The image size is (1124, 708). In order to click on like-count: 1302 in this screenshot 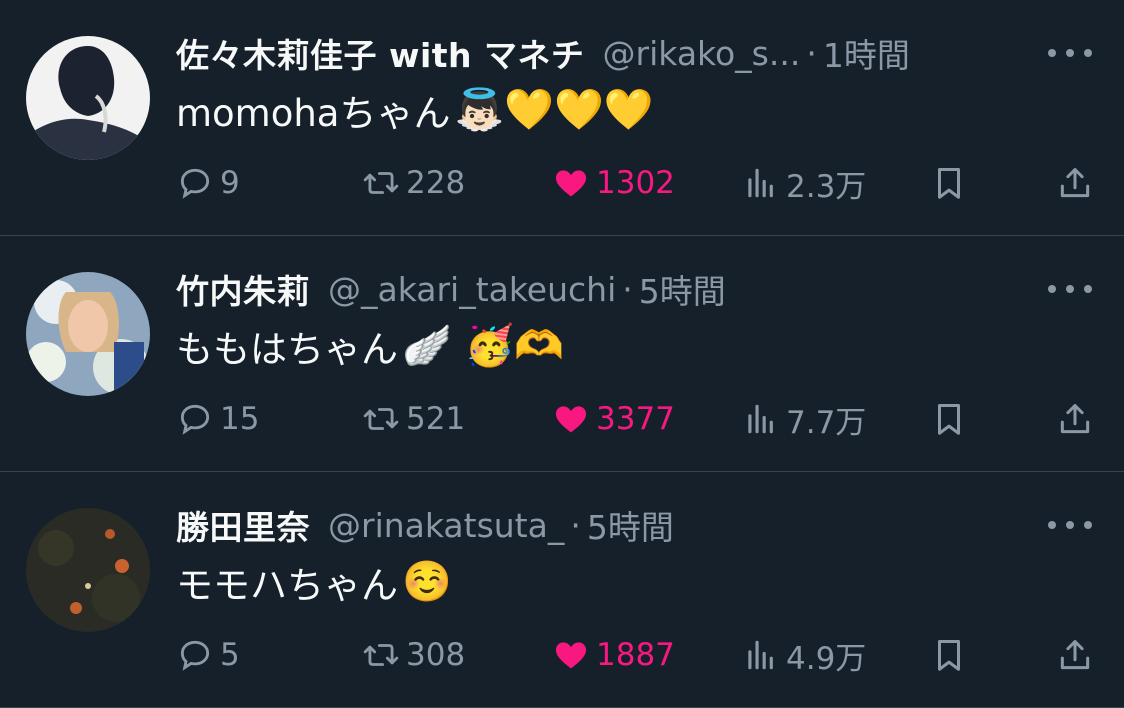, I will do `click(635, 183)`.